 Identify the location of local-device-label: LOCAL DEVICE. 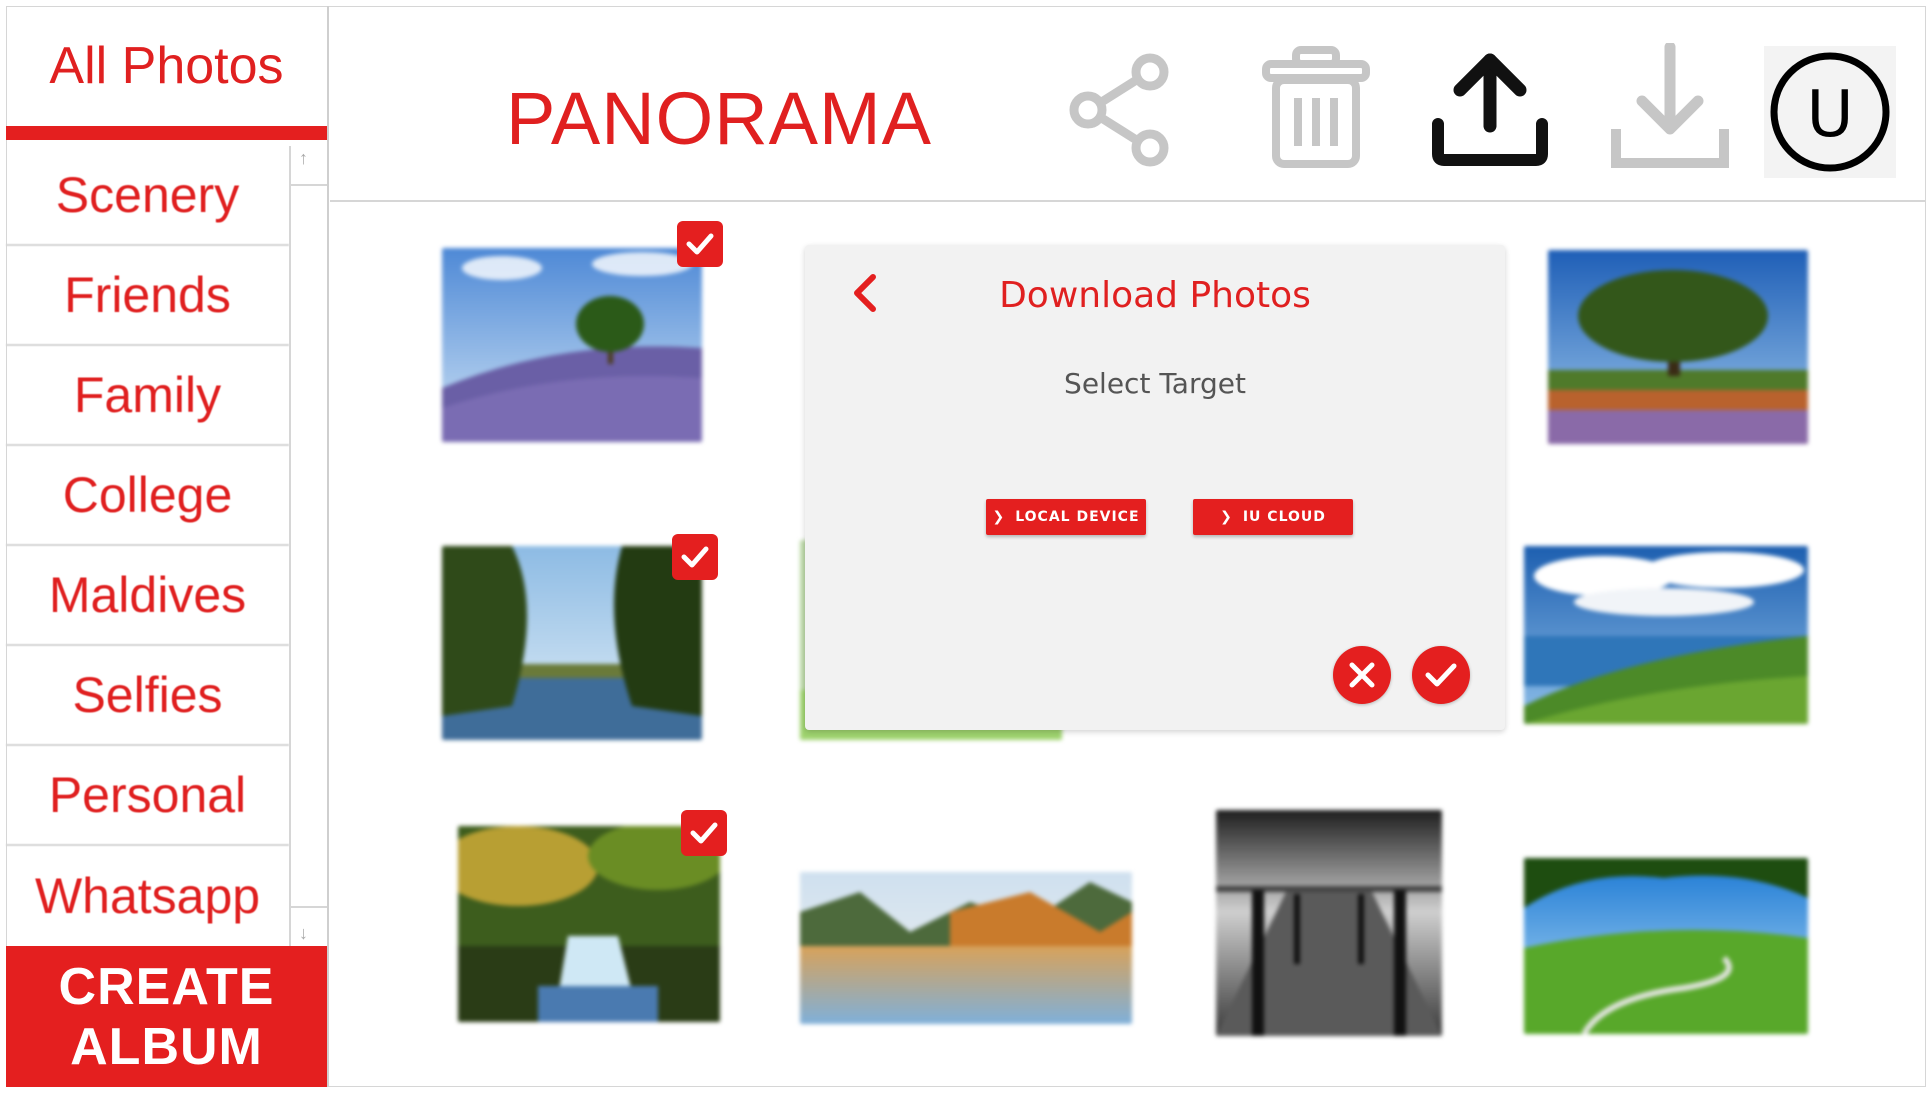
(1077, 517).